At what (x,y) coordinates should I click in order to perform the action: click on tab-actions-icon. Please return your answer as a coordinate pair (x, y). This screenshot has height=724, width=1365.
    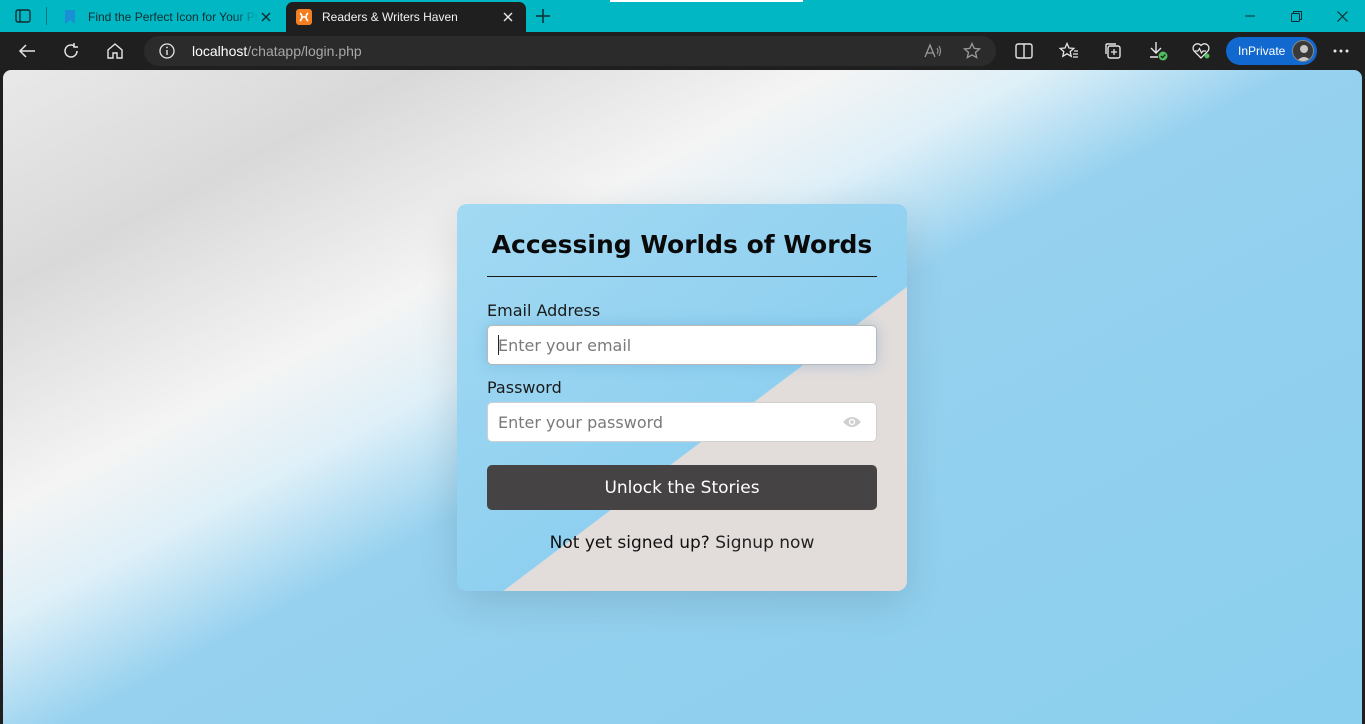
    Looking at the image, I should click on (23, 16).